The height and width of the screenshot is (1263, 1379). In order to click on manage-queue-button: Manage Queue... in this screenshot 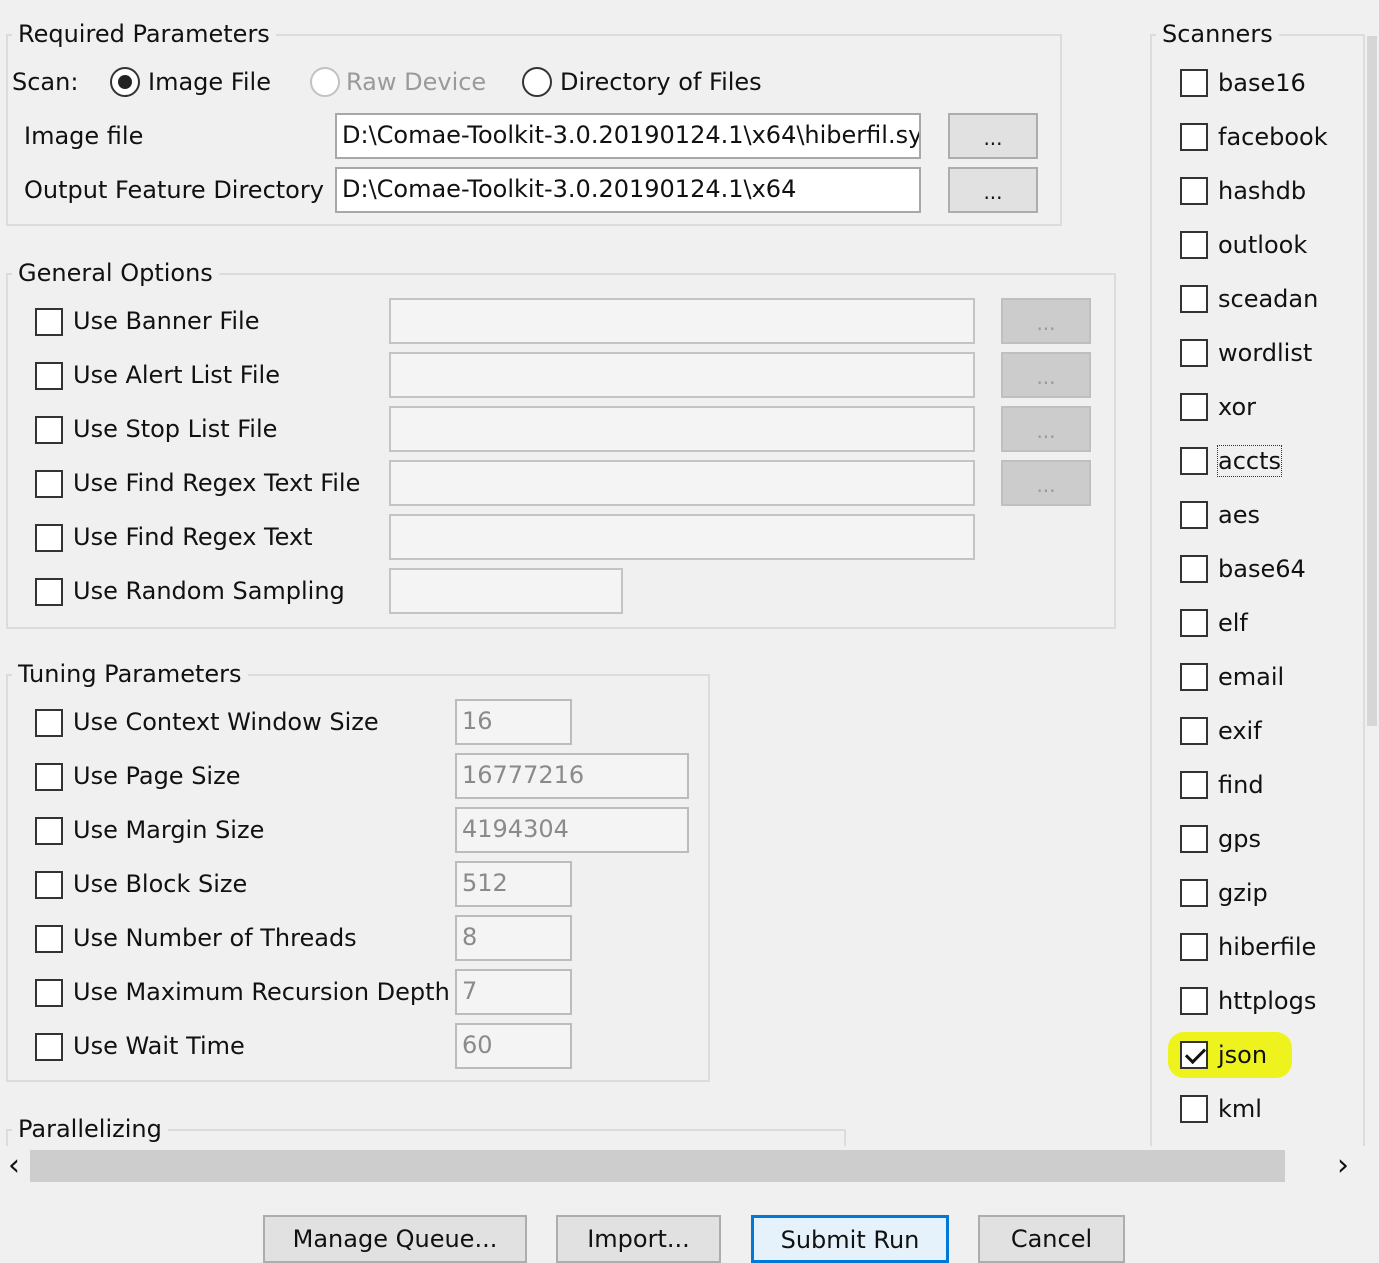, I will do `click(395, 1239)`.